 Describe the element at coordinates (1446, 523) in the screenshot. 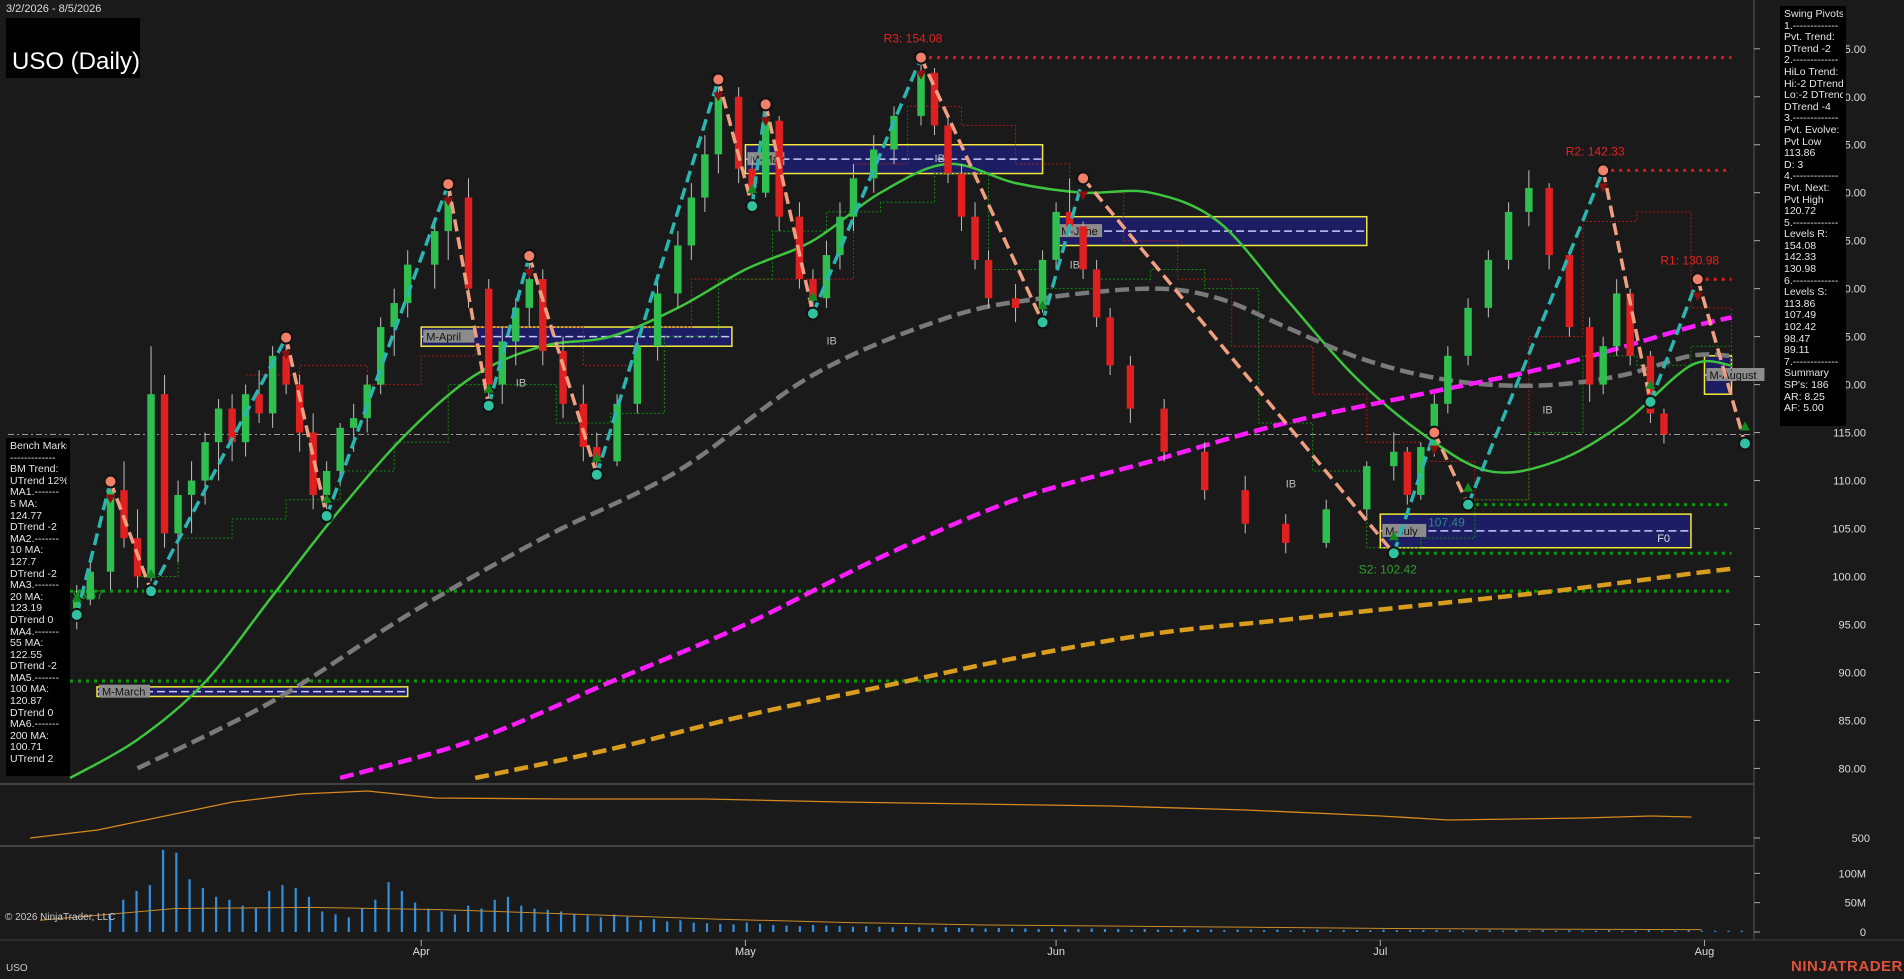

I see `support-label: 107.49` at that location.